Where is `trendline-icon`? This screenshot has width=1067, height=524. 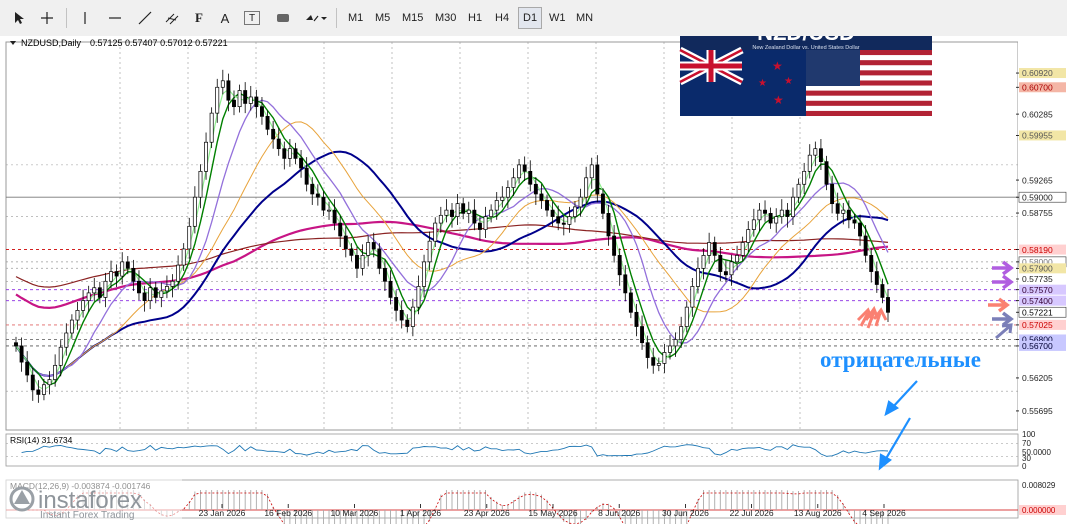 trendline-icon is located at coordinates (145, 18).